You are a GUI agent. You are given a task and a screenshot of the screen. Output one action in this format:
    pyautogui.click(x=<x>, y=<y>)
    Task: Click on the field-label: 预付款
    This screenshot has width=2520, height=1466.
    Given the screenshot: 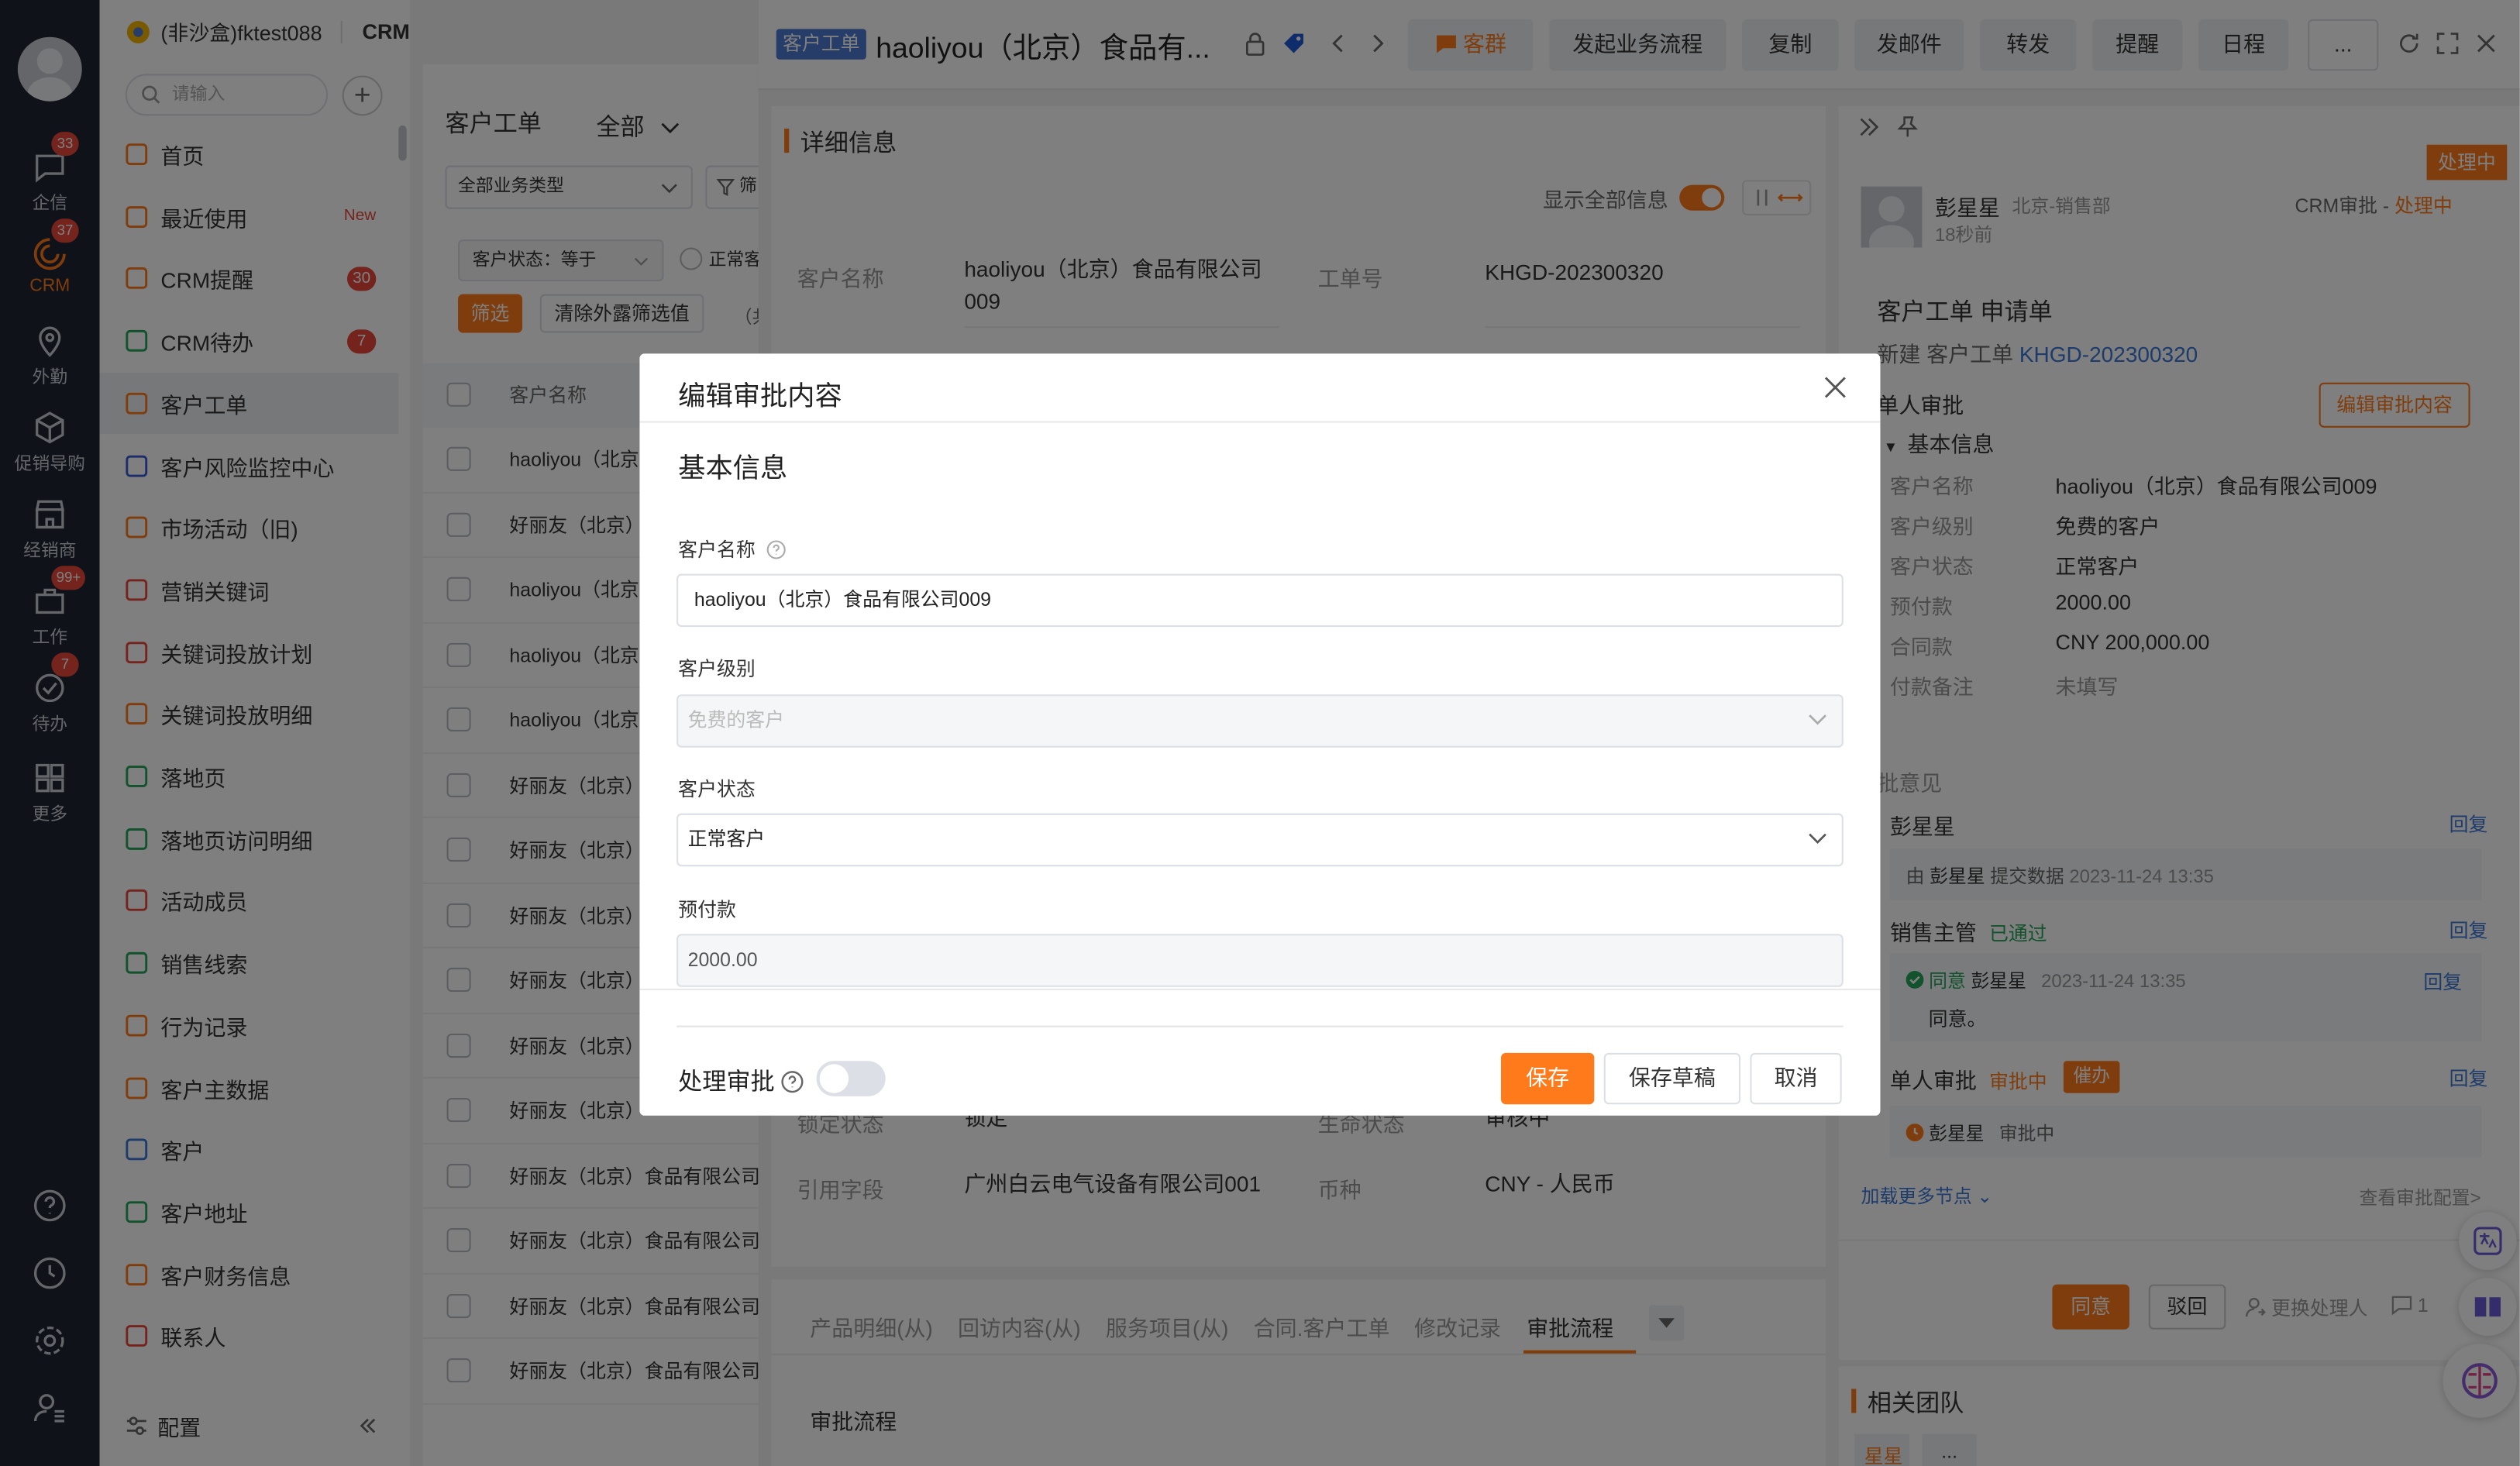 What is the action you would take?
    pyautogui.click(x=707, y=910)
    